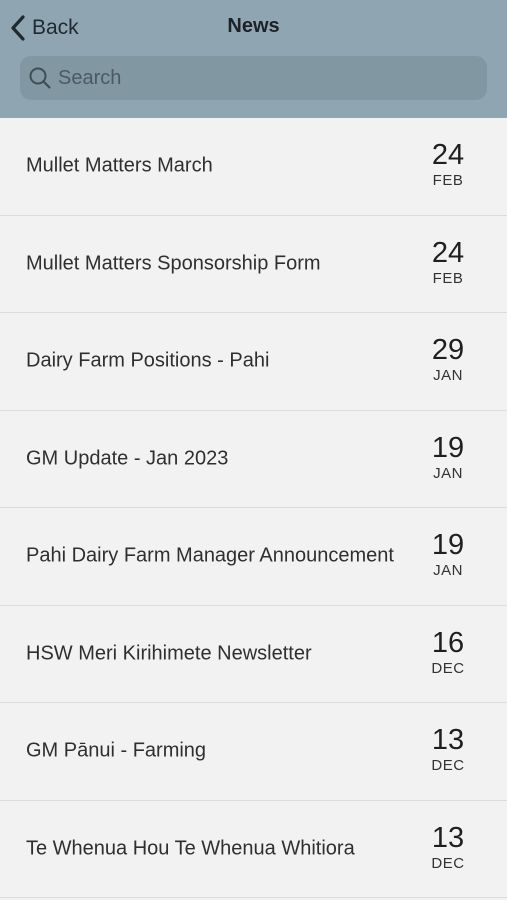 The width and height of the screenshot is (507, 900). What do you see at coordinates (169, 653) in the screenshot?
I see `news-title: HSW Meri Kirihimete Newsletter` at bounding box center [169, 653].